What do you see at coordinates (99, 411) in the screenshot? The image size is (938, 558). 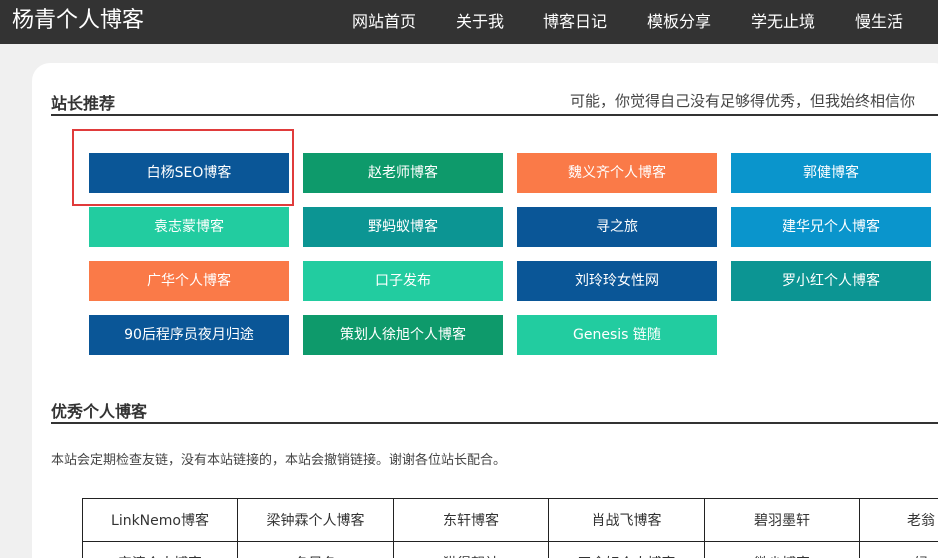 I see `excellent-title: 优秀个人博客` at bounding box center [99, 411].